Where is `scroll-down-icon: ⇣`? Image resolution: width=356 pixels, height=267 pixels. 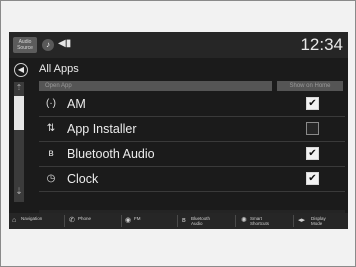 scroll-down-icon: ⇣ is located at coordinates (19, 191).